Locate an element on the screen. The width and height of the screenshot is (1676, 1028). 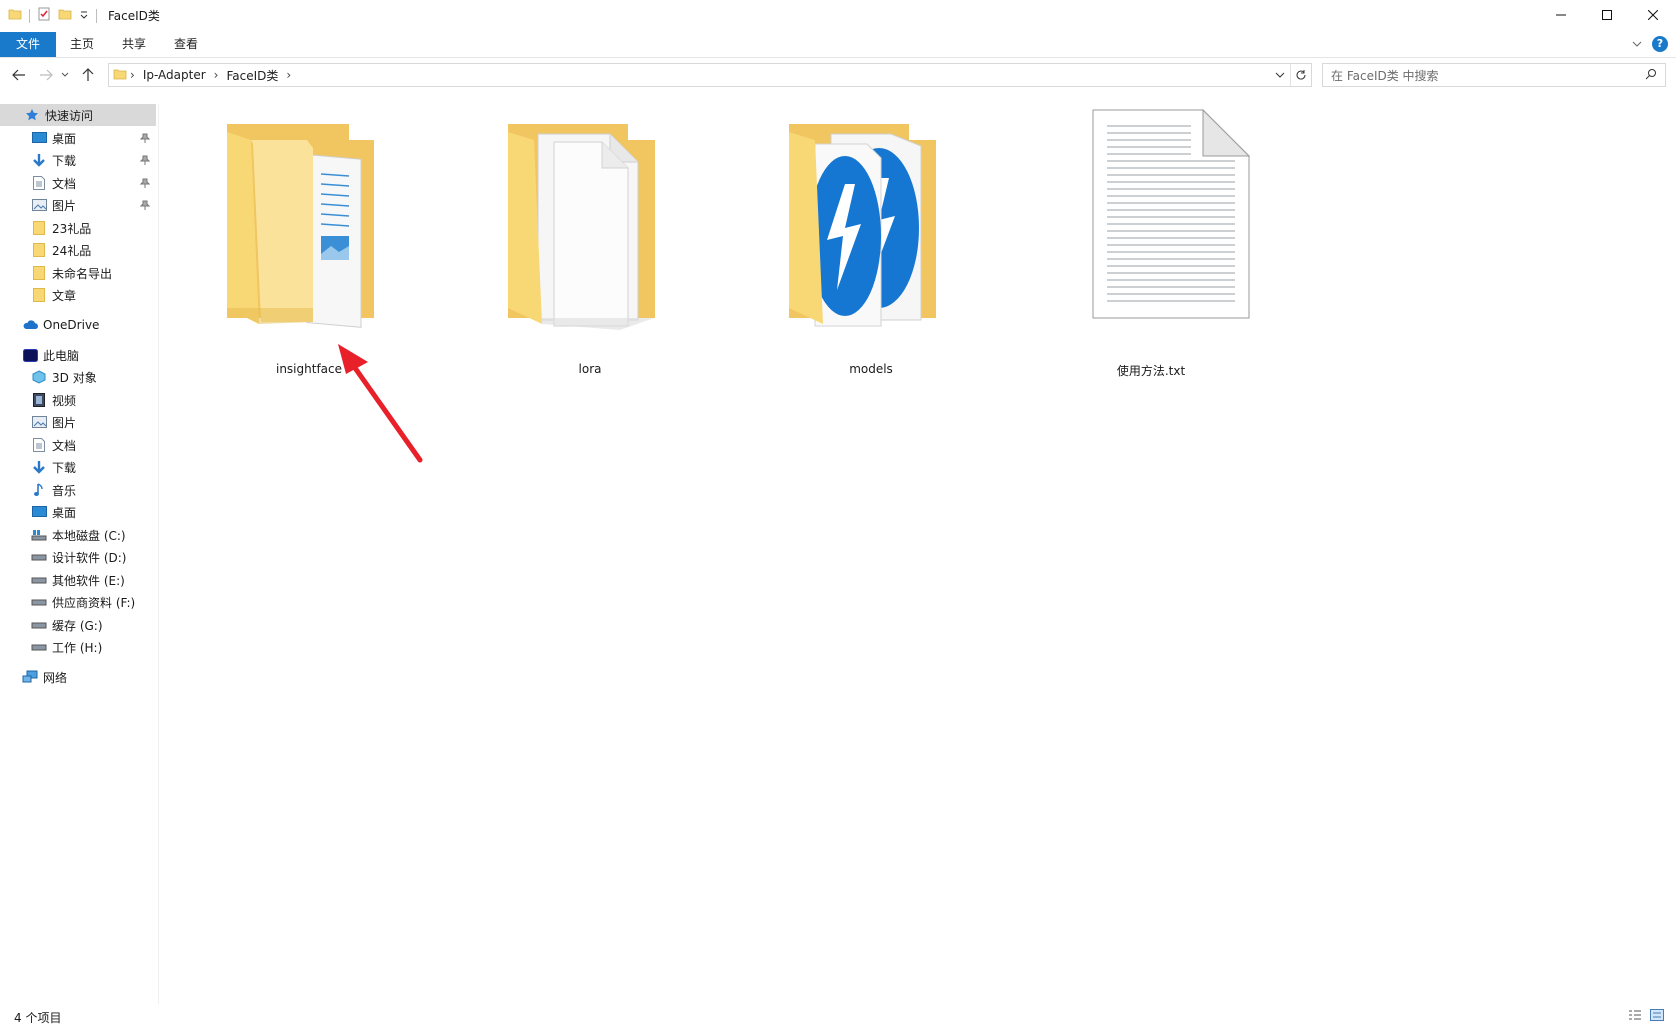
sidebar-item-label: 图片 is located at coordinates (64, 422).